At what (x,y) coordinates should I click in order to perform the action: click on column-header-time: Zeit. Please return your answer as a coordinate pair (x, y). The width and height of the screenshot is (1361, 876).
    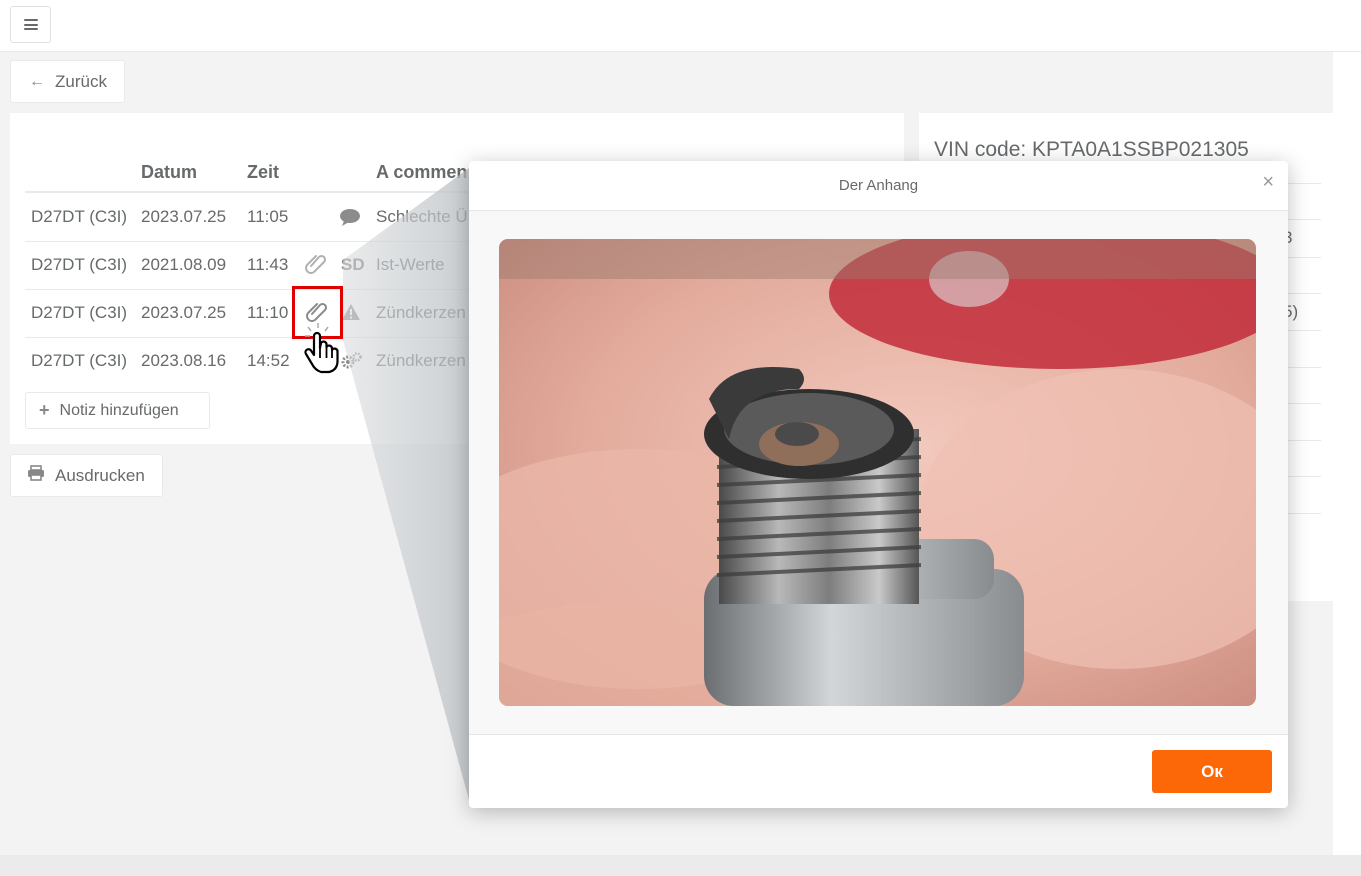
    Looking at the image, I should click on (263, 172).